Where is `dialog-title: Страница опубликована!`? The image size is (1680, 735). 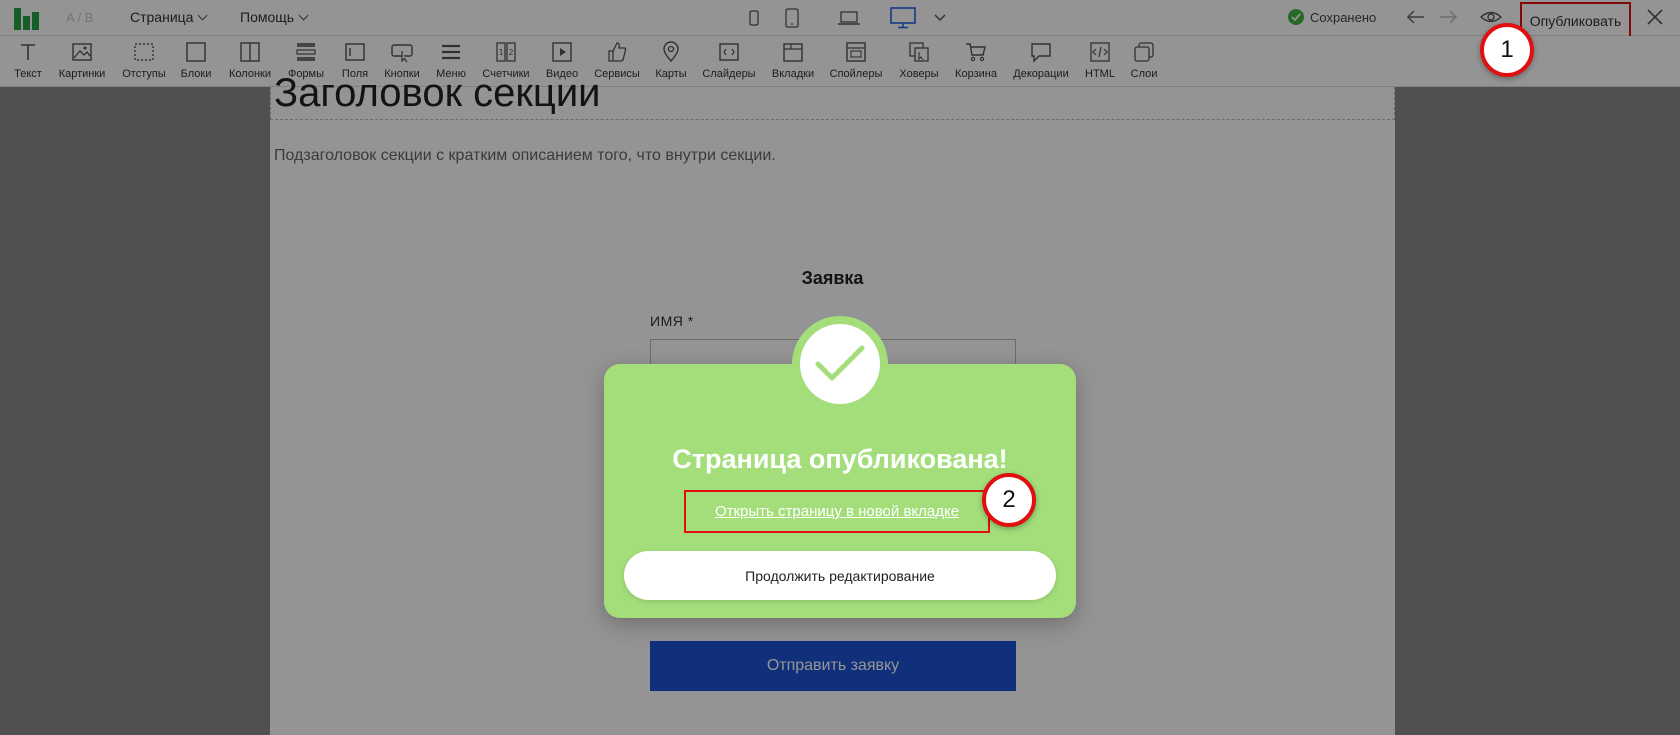
dialog-title: Страница опубликована! is located at coordinates (840, 459).